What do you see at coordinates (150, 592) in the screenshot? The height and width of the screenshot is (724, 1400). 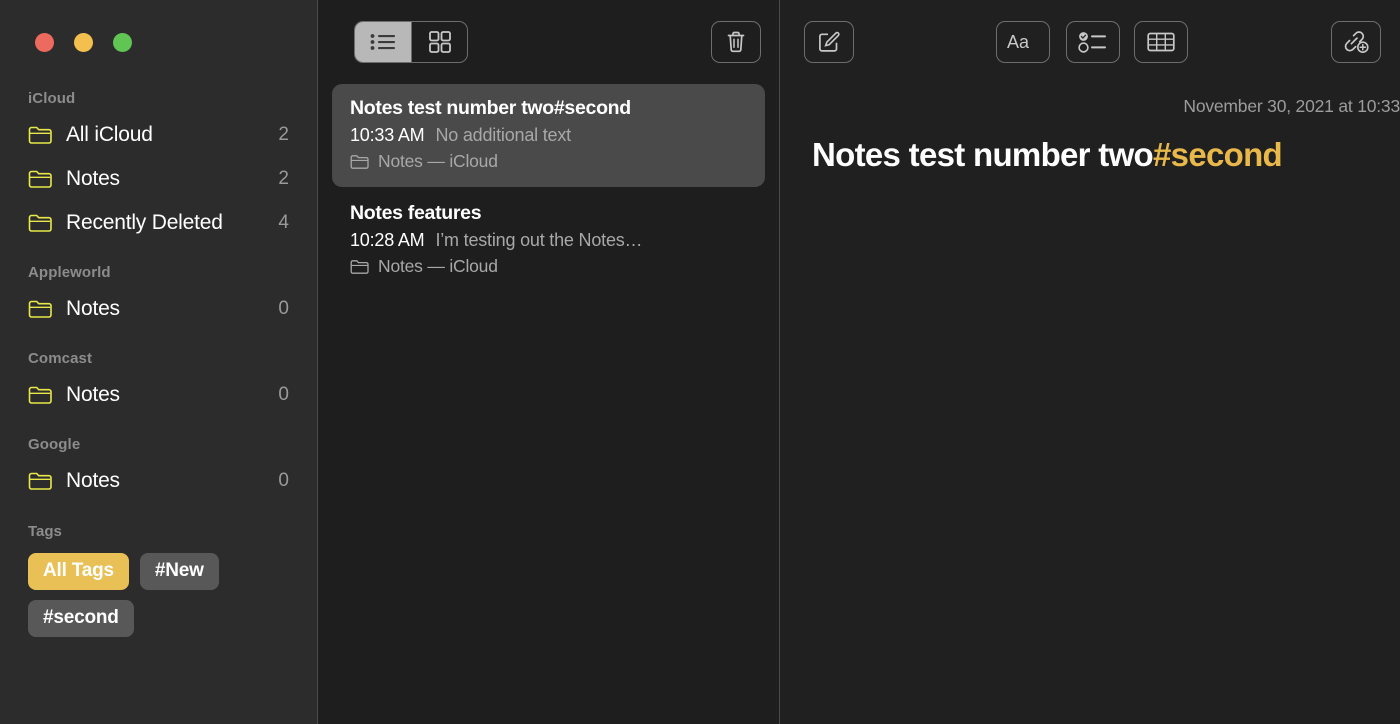 I see `tag-list: All Tags #New #second` at bounding box center [150, 592].